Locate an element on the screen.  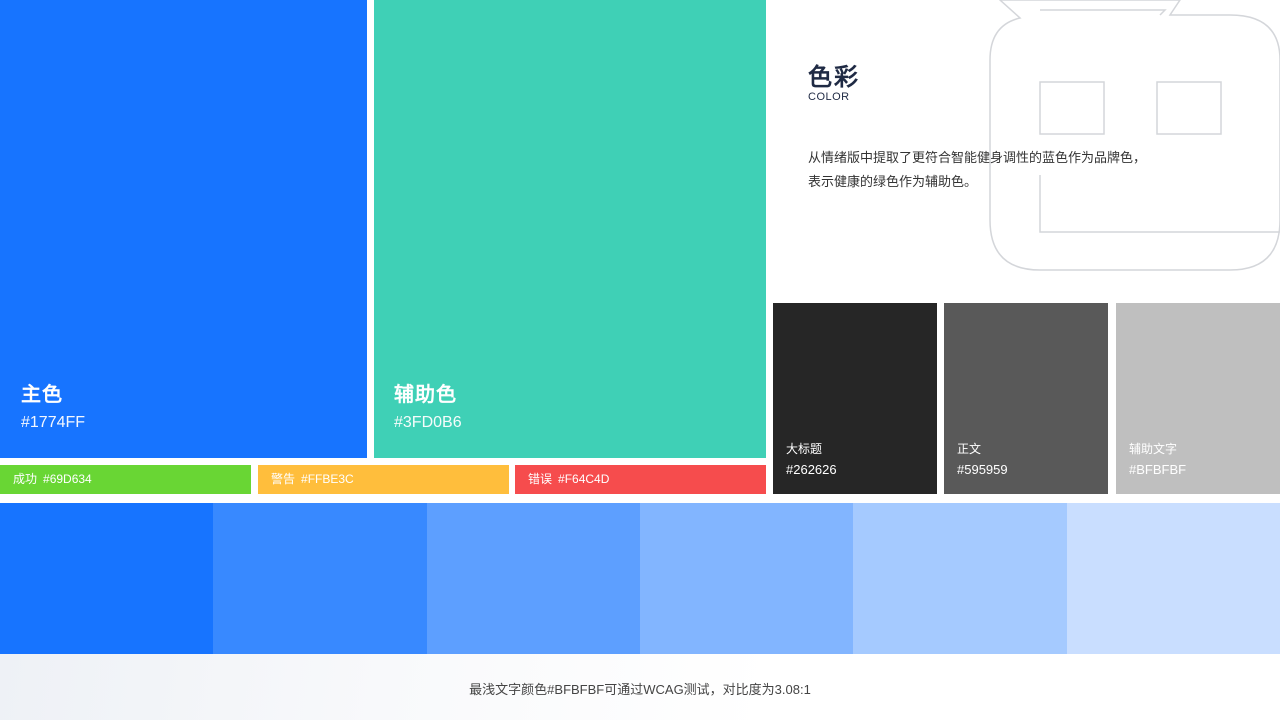
contrast-note: 最浅文字颜色#BFBFBF可通过WCAG测试，对比度为3.08:1 is located at coordinates (640, 689).